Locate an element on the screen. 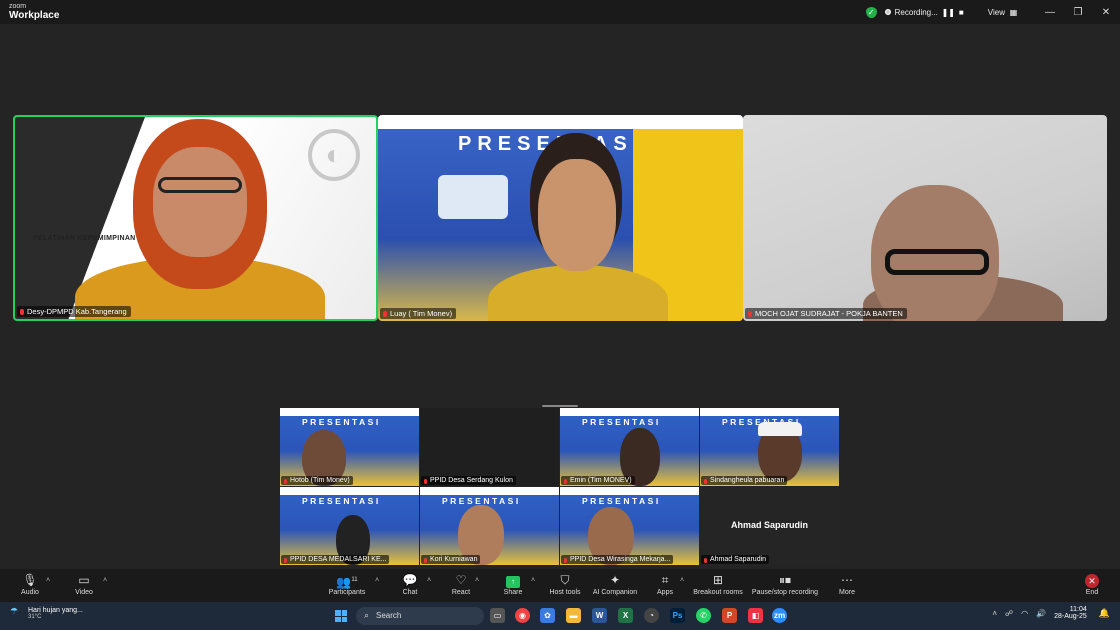 This screenshot has width=1120, height=630. encryption-shield-icon: ✓ is located at coordinates (871, 12).